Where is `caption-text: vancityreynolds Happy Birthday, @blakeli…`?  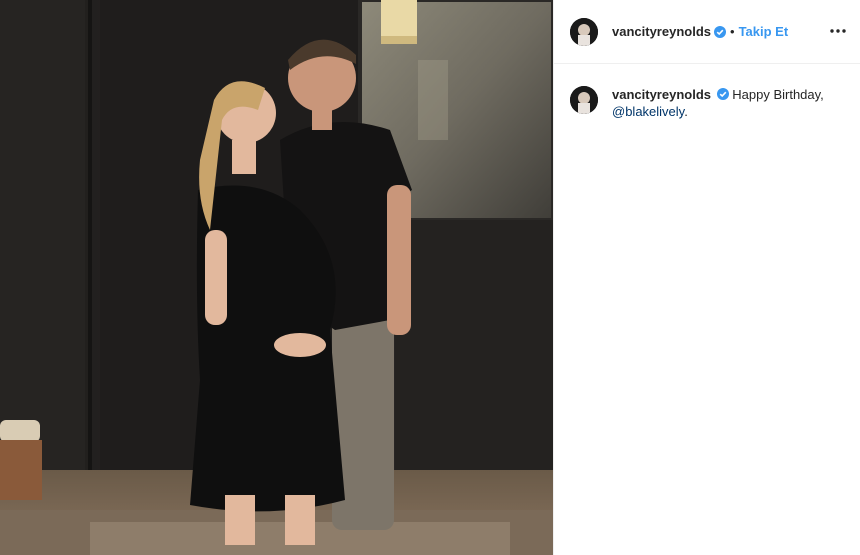
caption-text: vancityreynolds Happy Birthday, @blakeli… is located at coordinates (718, 103).